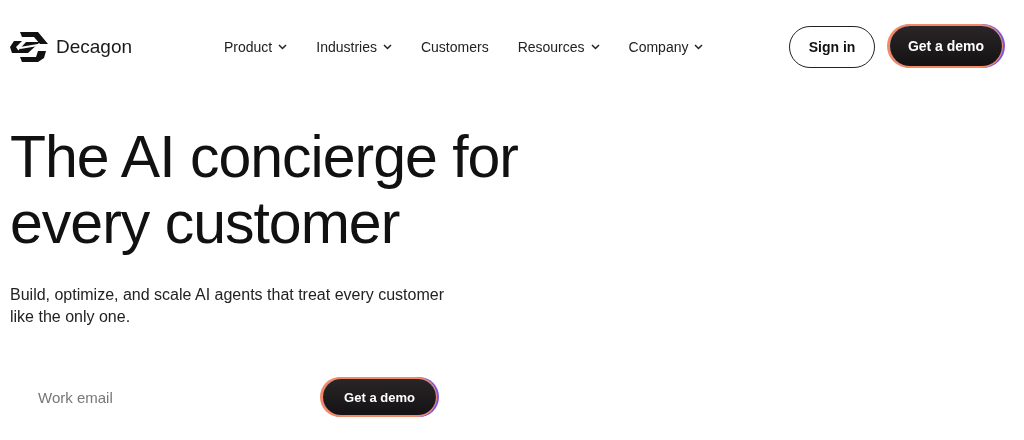 The width and height of the screenshot is (1024, 440). I want to click on hero-headline: The AI concierge for, so click(264, 157).